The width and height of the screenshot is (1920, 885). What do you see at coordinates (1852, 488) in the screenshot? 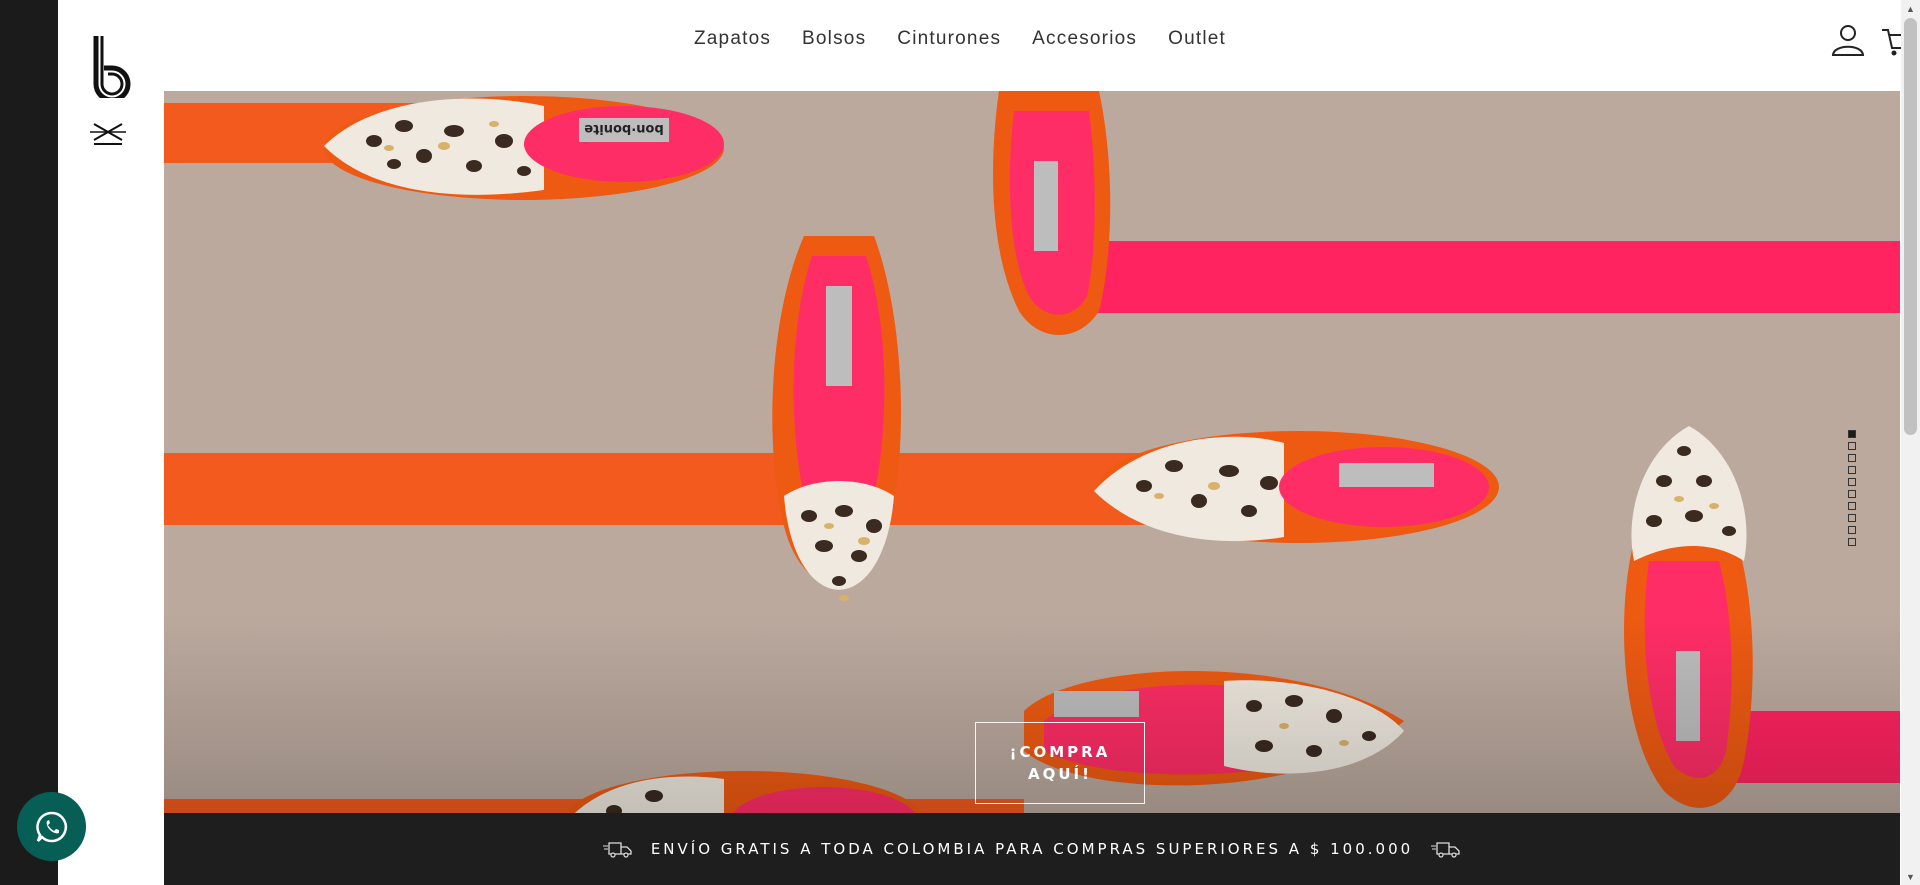
I see `slider-pagination` at bounding box center [1852, 488].